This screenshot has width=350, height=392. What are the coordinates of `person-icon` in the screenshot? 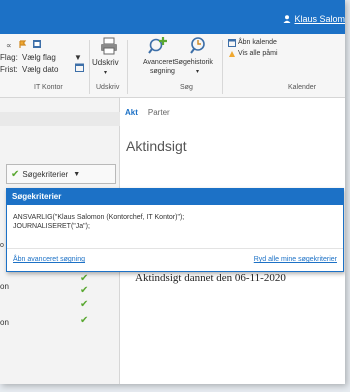 It's located at (287, 19).